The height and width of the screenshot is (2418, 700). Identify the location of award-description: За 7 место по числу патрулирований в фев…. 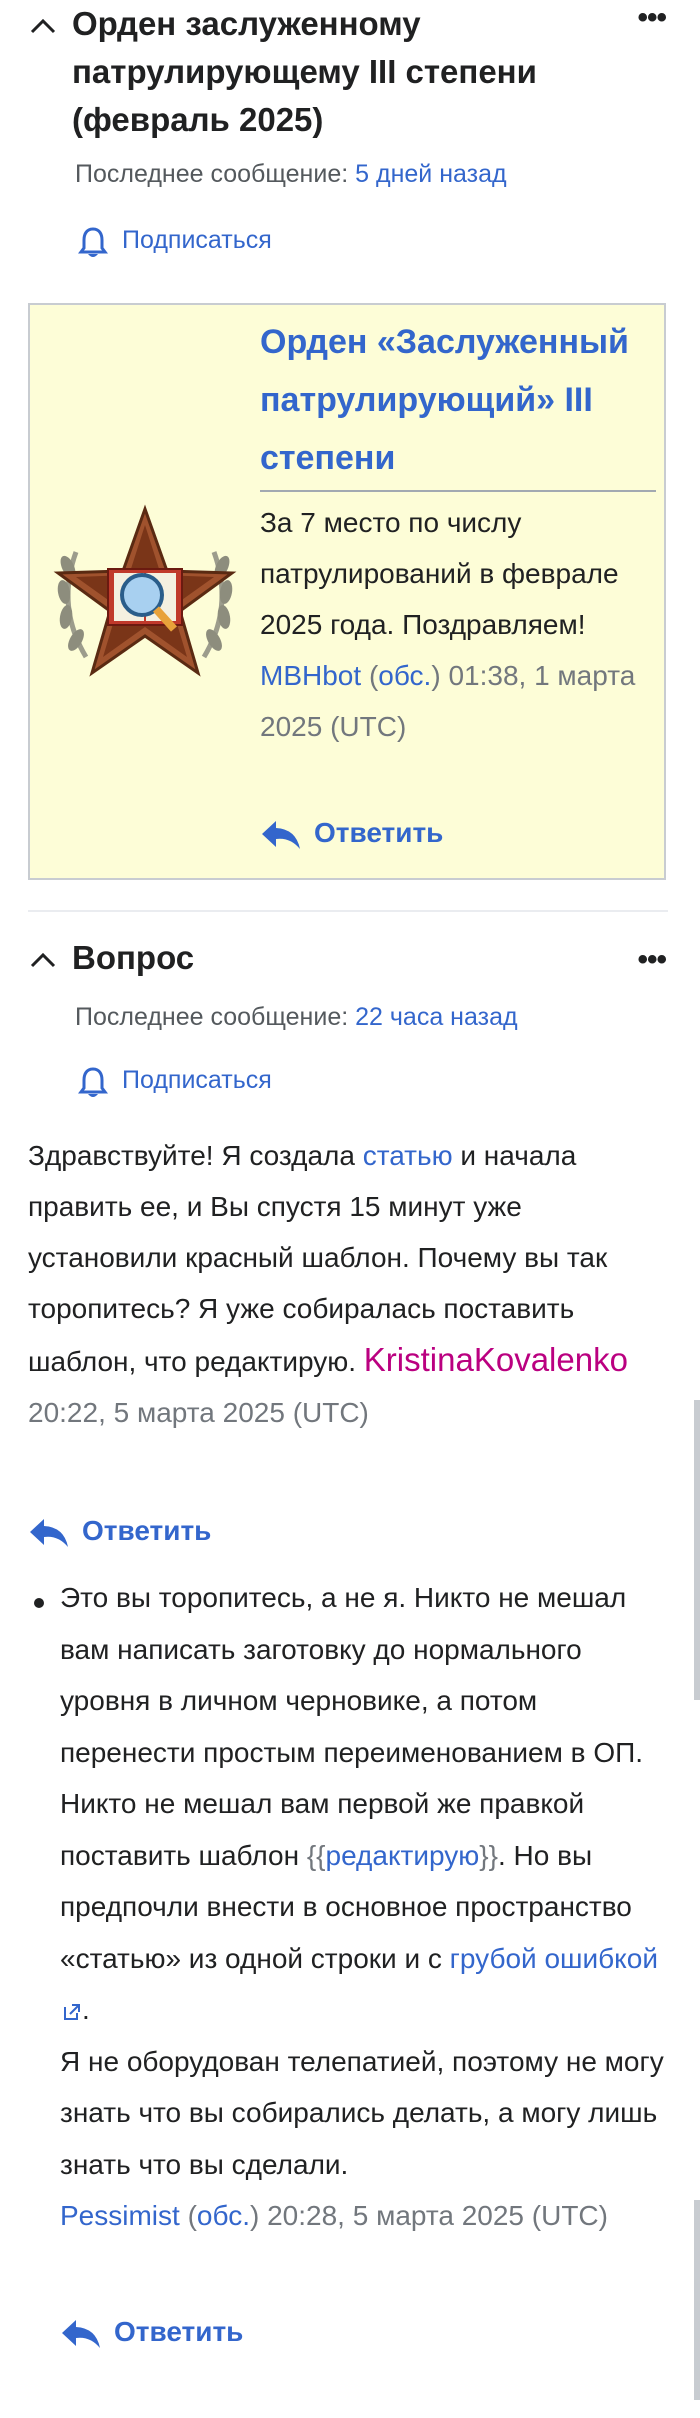
(448, 624).